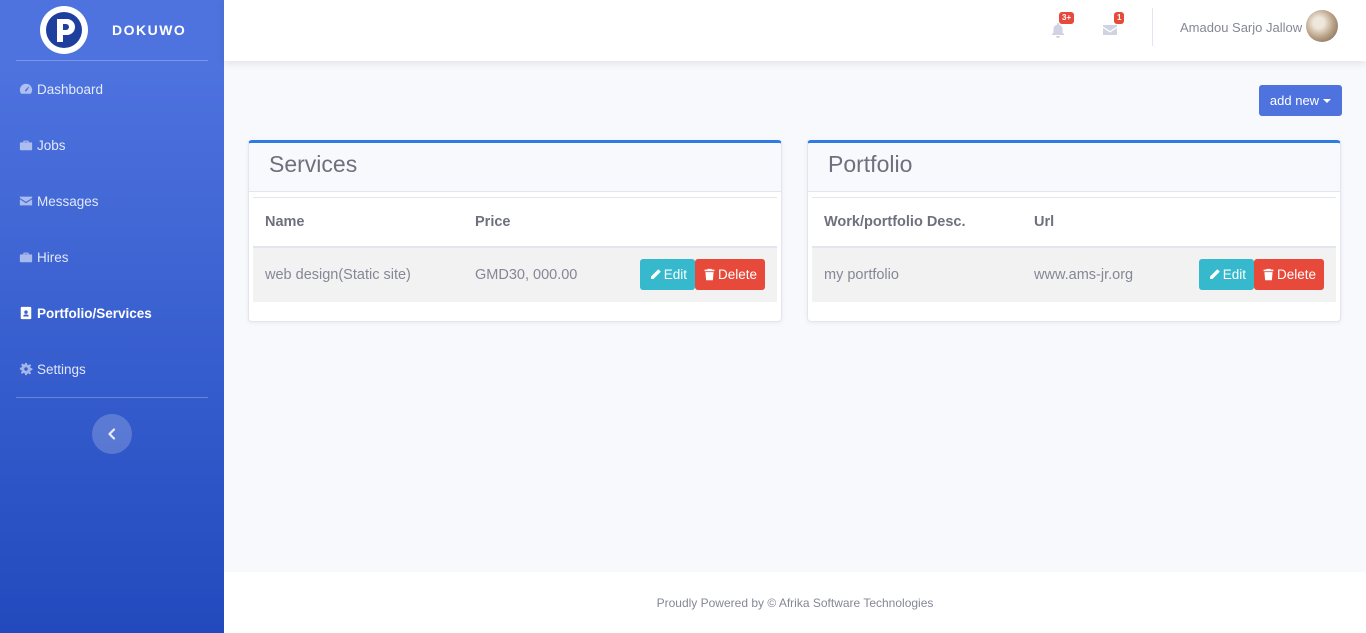  I want to click on table-header-row: Work/portfolio Desc. Url, so click(1074, 222).